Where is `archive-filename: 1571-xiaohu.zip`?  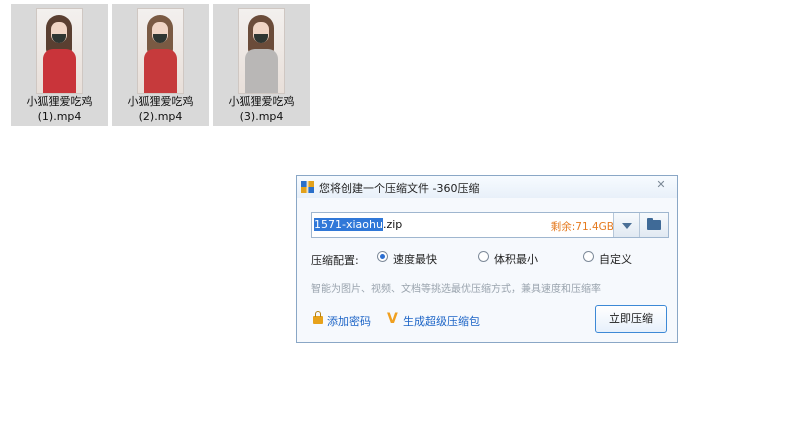
archive-filename: 1571-xiaohu.zip is located at coordinates (358, 224).